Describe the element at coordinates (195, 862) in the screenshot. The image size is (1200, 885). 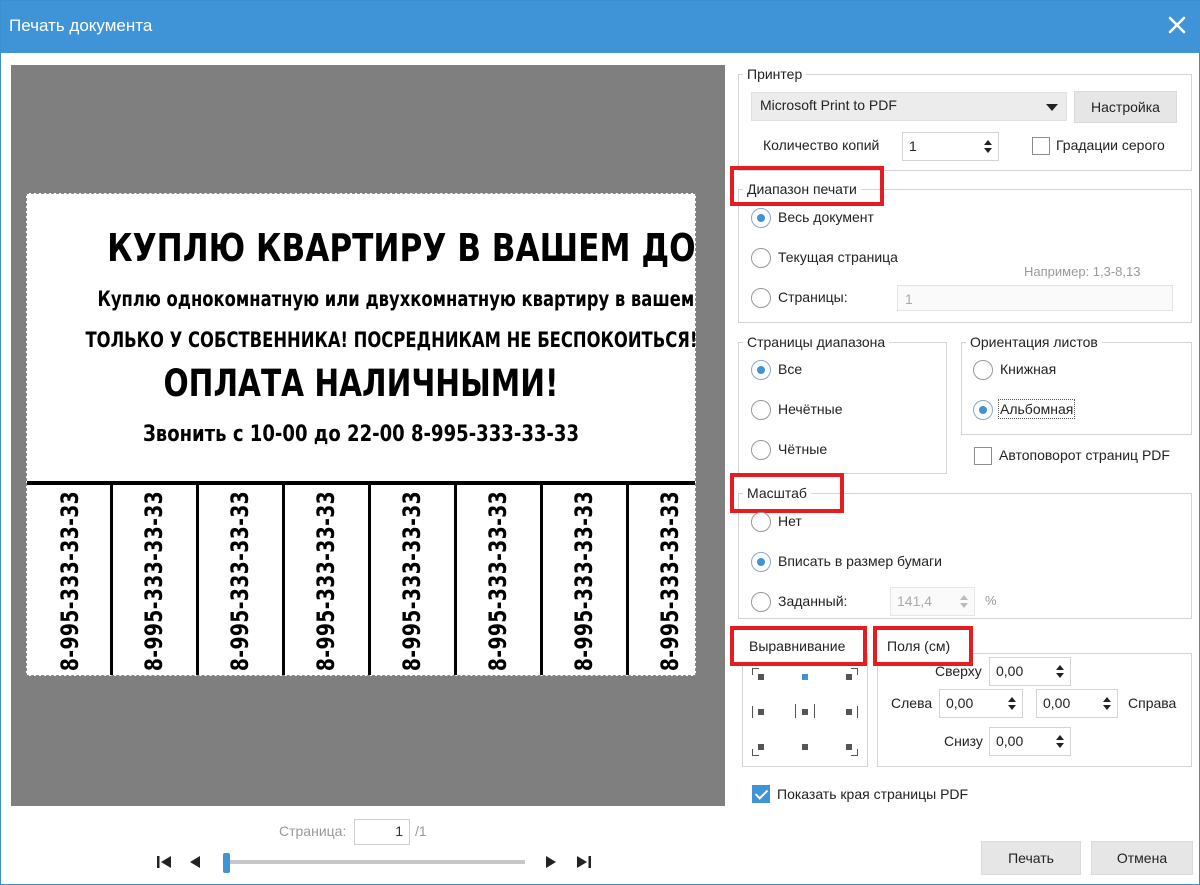
I see `prev-page-icon` at that location.